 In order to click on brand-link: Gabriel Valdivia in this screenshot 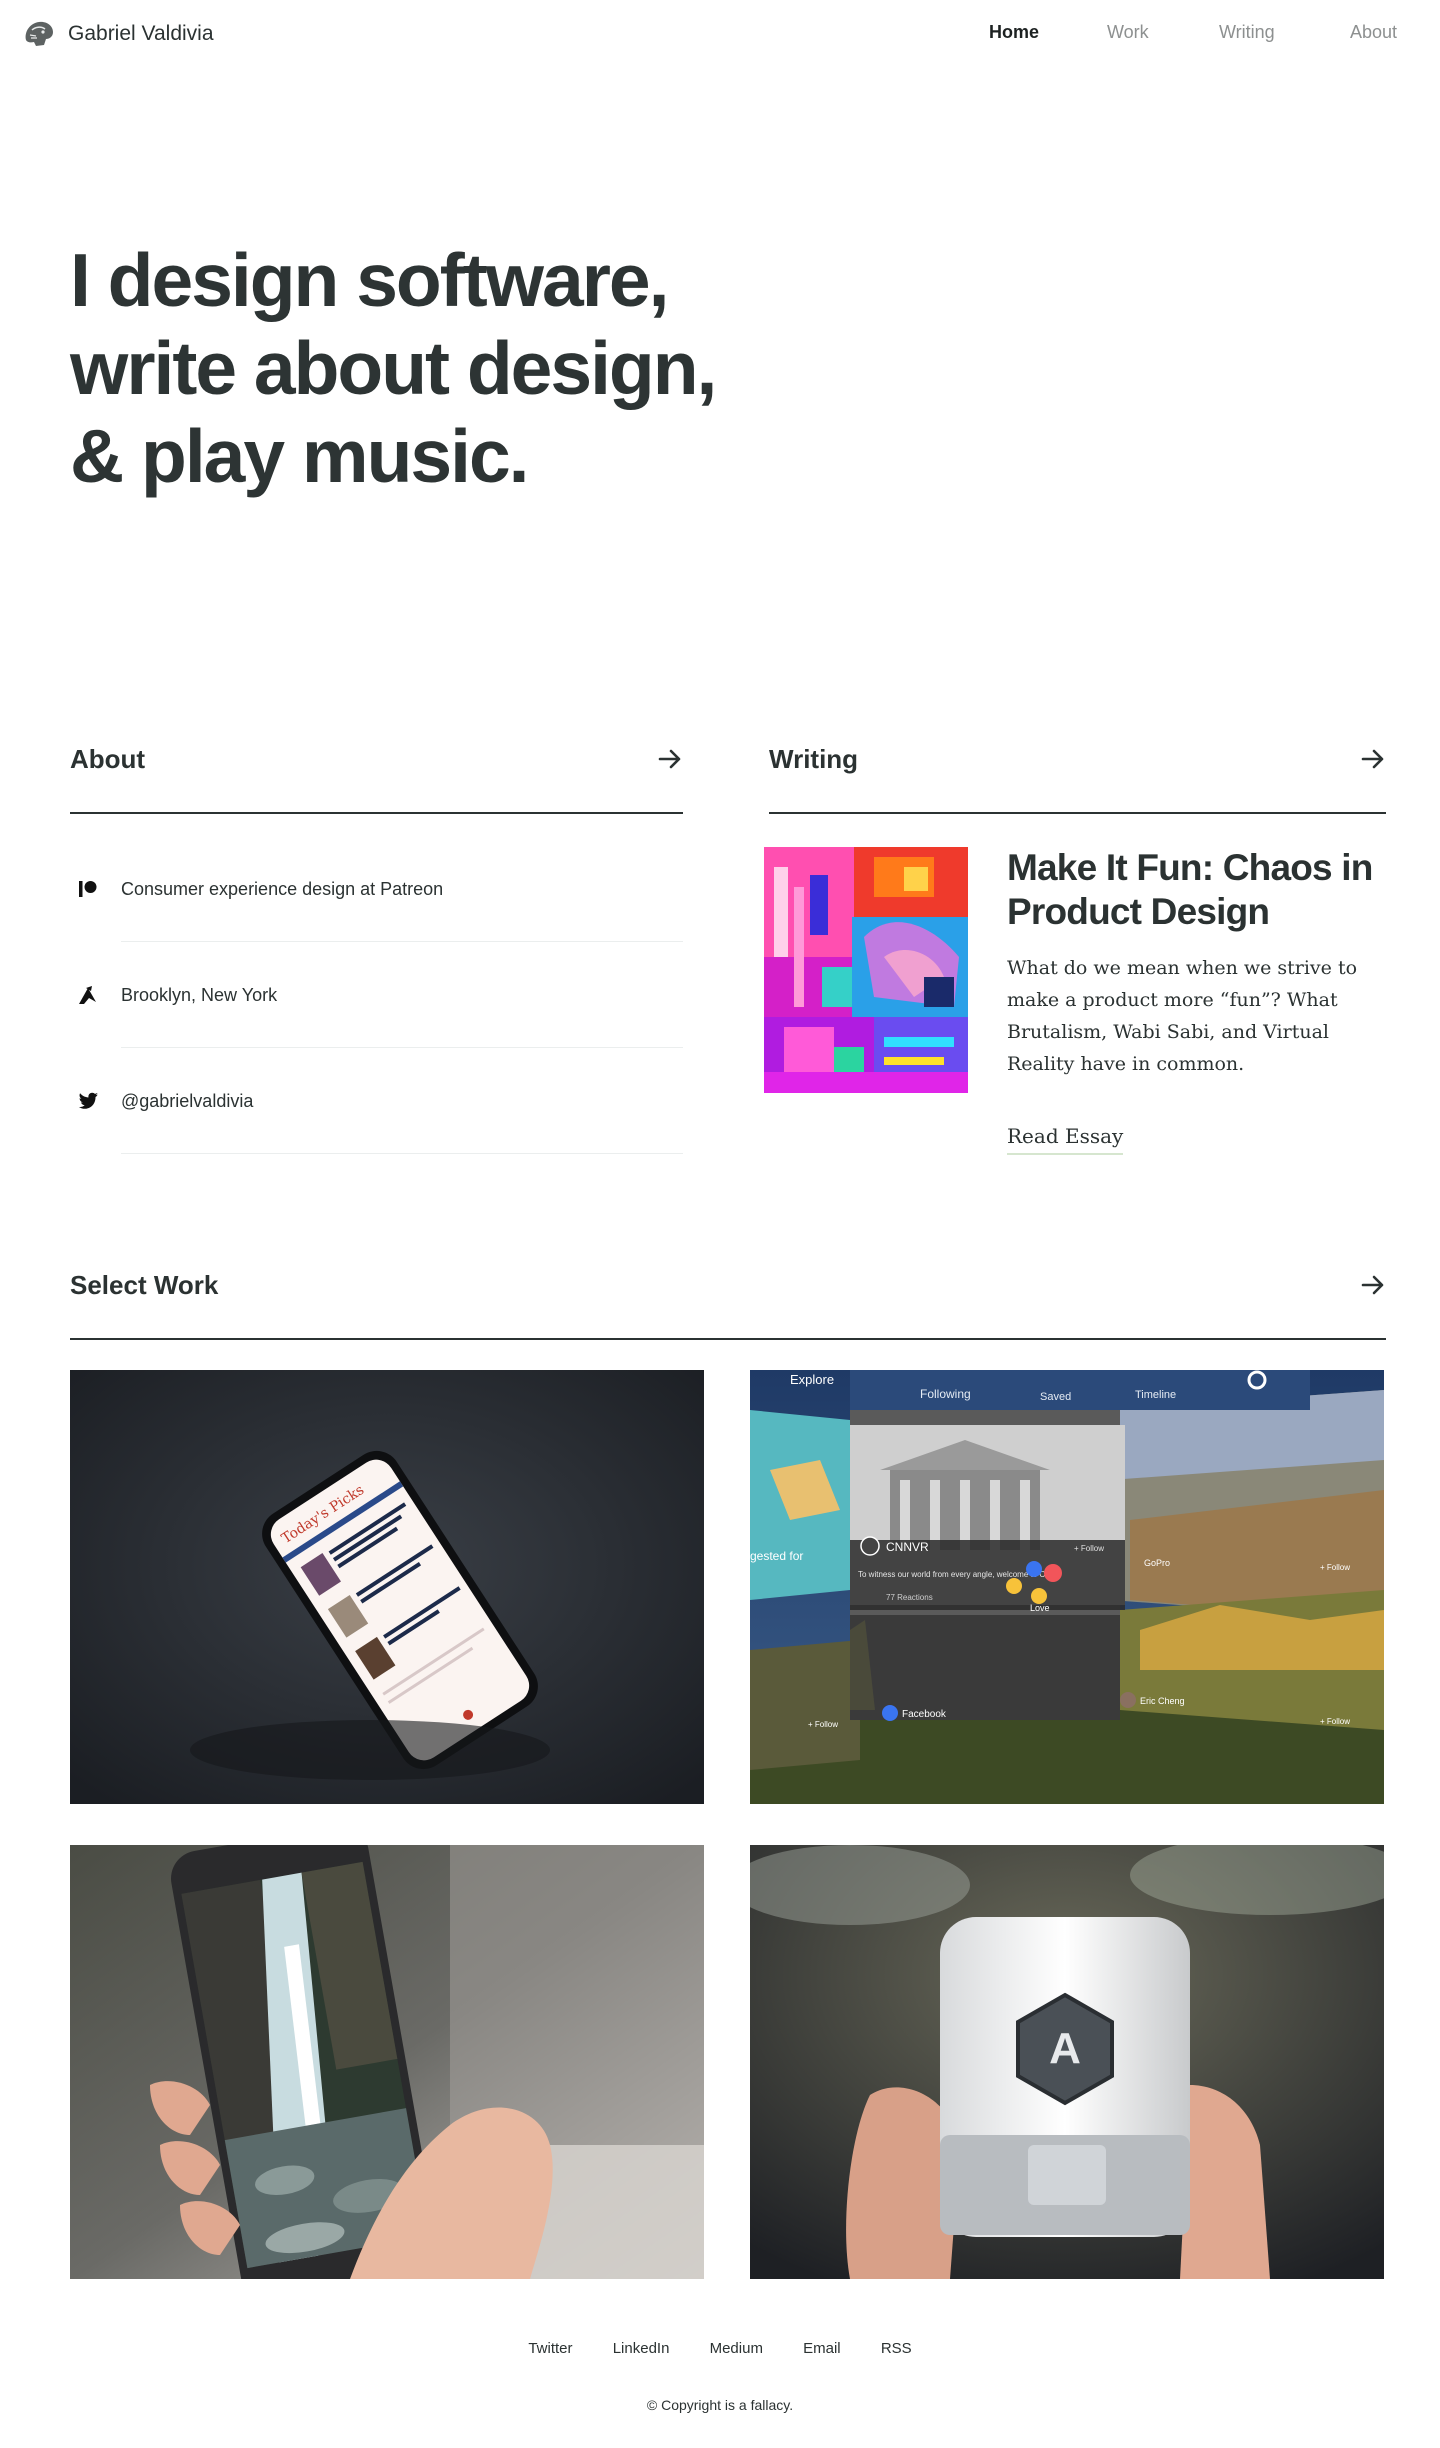, I will do `click(118, 34)`.